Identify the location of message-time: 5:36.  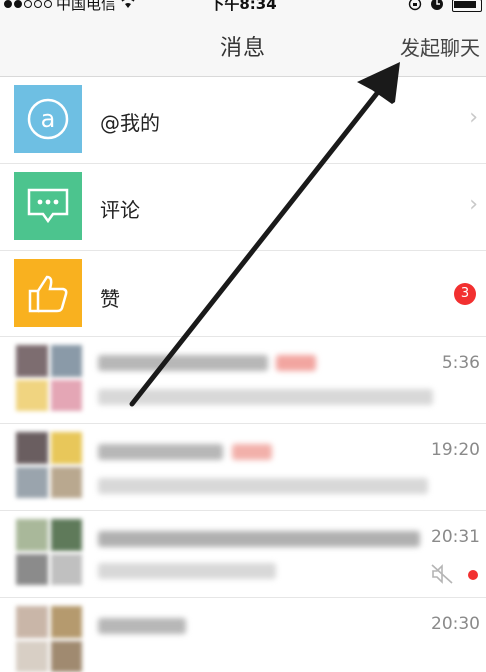
(460, 363).